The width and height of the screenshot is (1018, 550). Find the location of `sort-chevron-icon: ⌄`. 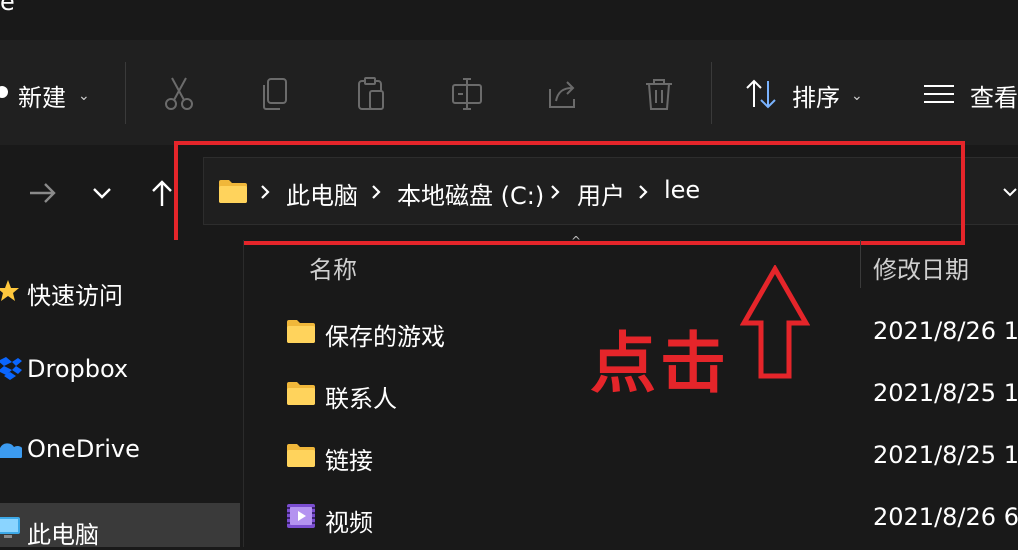

sort-chevron-icon: ⌄ is located at coordinates (857, 96).